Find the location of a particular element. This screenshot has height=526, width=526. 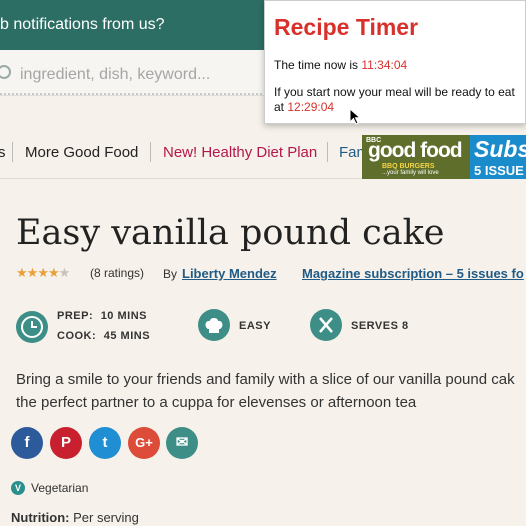

ad-headline: BBQ BURGERS is located at coordinates (408, 166).